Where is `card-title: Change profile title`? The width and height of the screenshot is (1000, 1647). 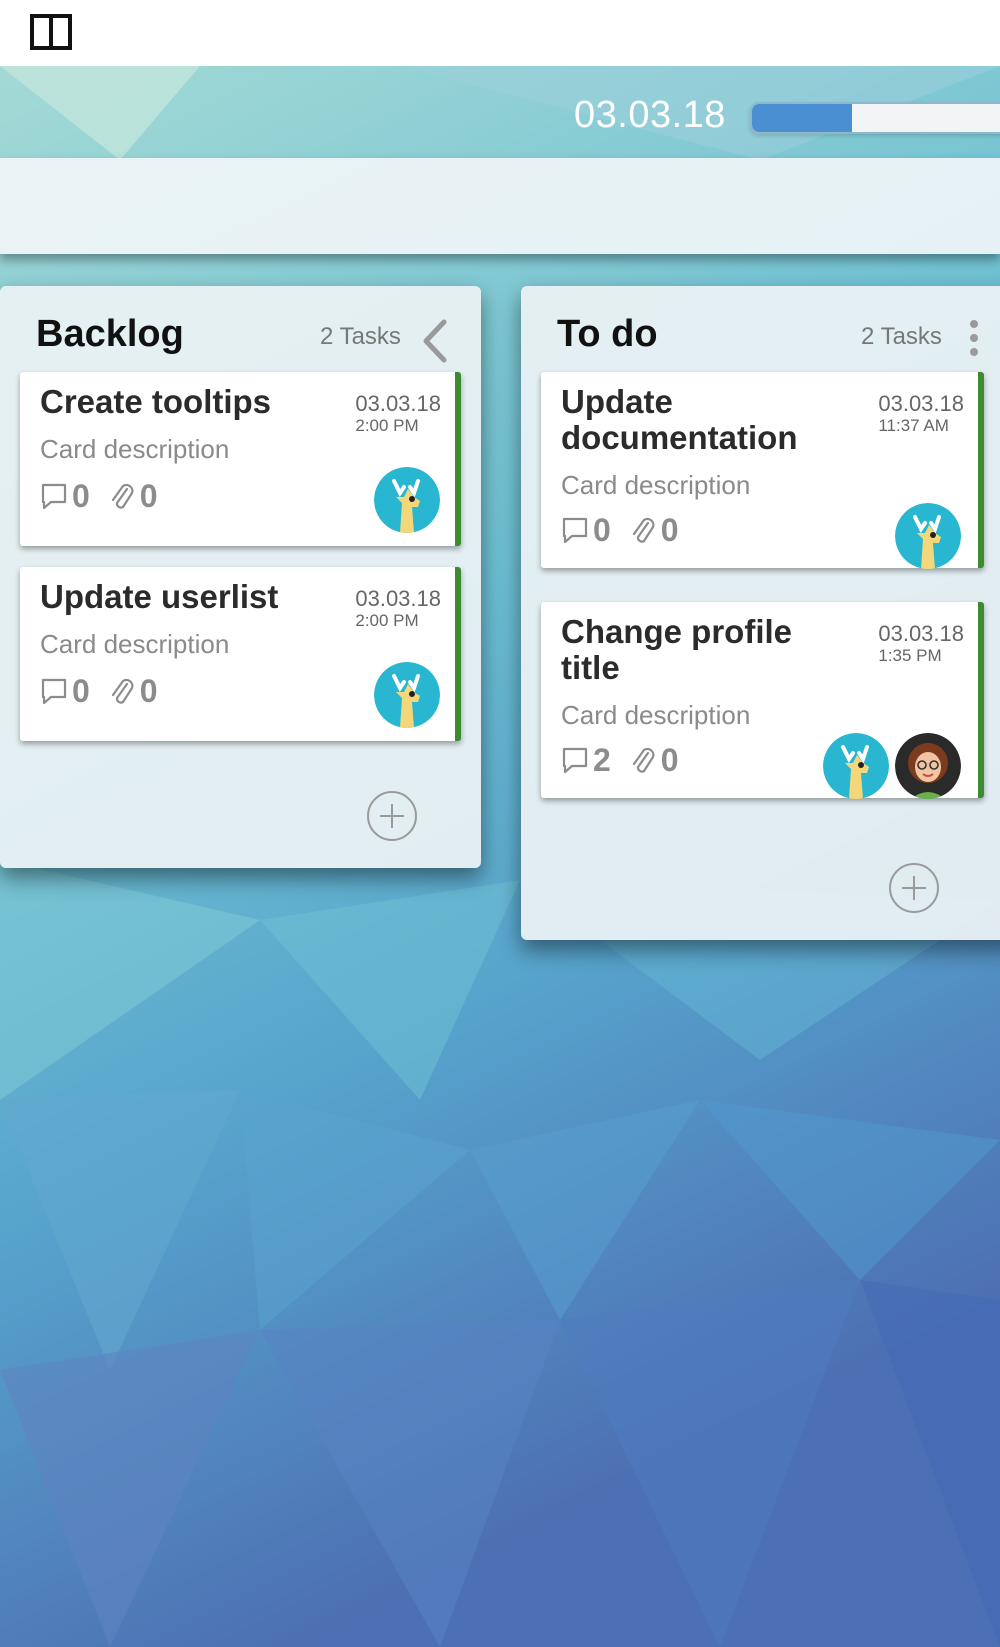
card-title: Change profile title is located at coordinates (677, 649).